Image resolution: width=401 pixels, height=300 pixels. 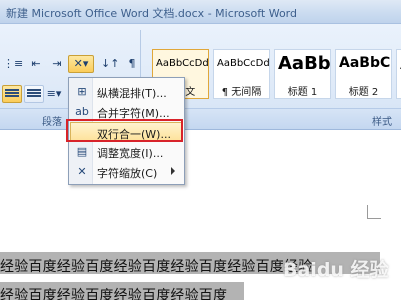 I want to click on style-name: 标题 2, so click(x=363, y=92).